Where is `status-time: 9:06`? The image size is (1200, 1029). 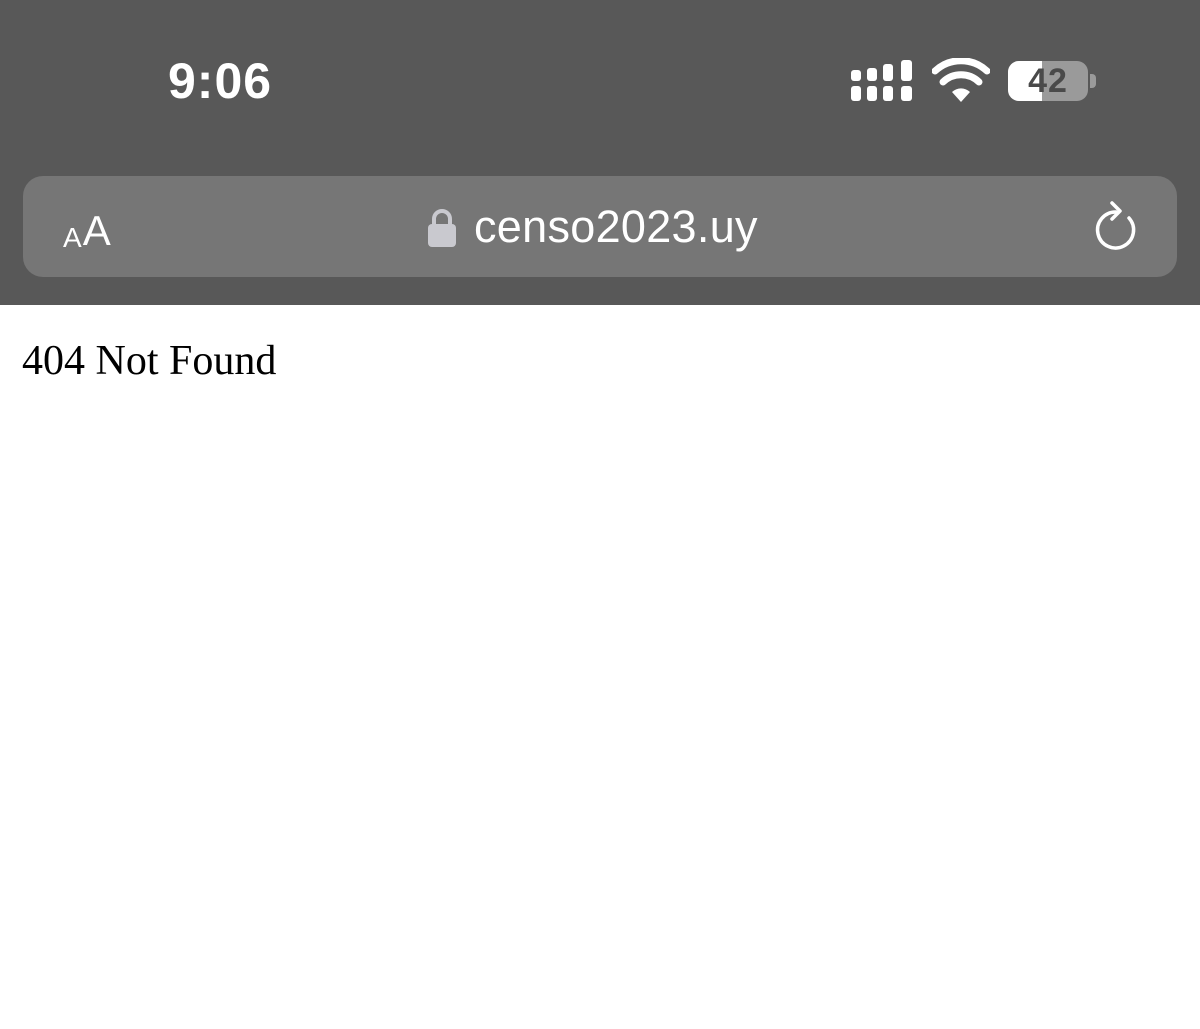 status-time: 9:06 is located at coordinates (220, 81).